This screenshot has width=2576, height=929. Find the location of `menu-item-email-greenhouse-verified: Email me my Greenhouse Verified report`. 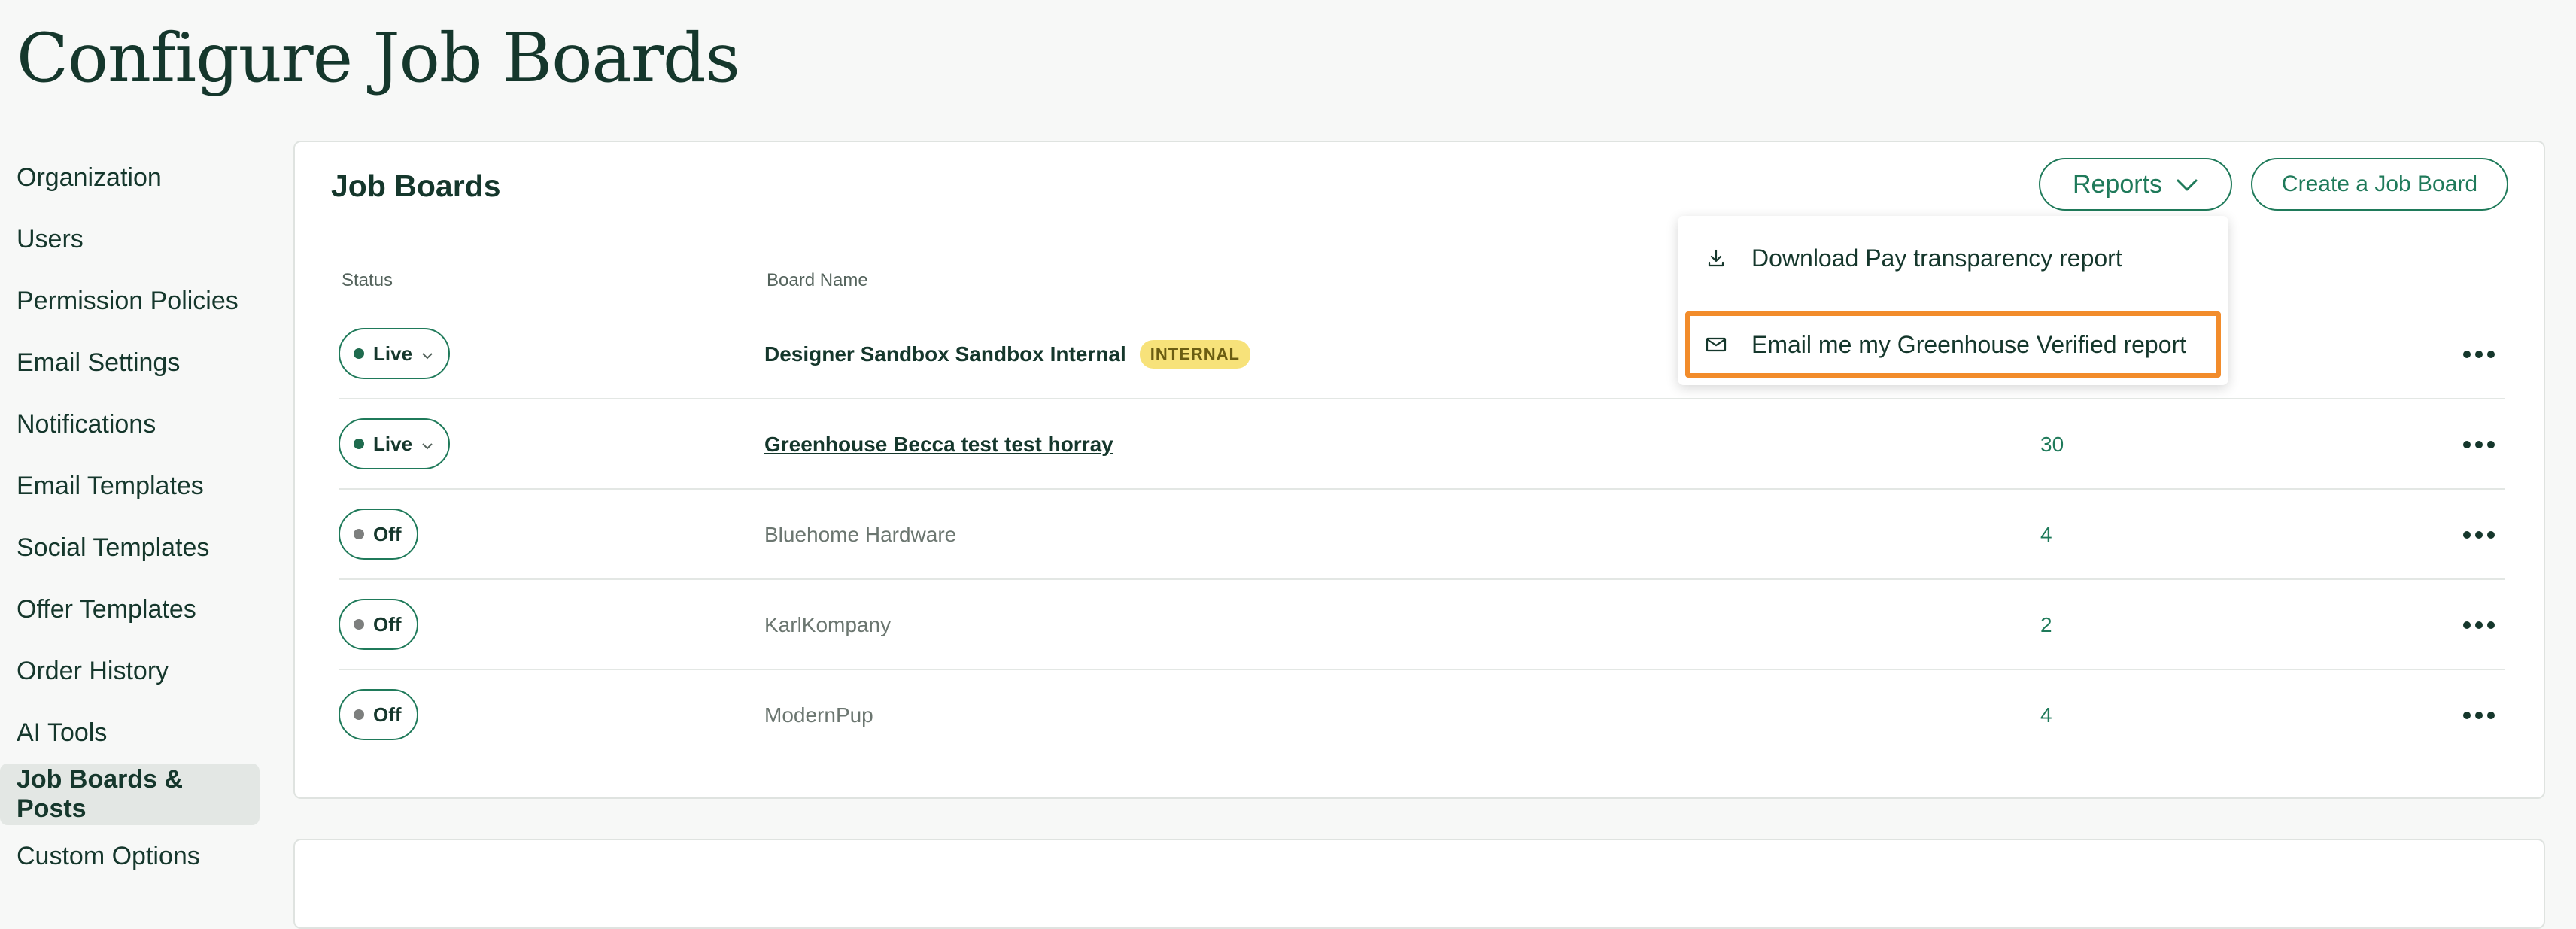

menu-item-email-greenhouse-verified: Email me my Greenhouse Verified report is located at coordinates (1953, 344).